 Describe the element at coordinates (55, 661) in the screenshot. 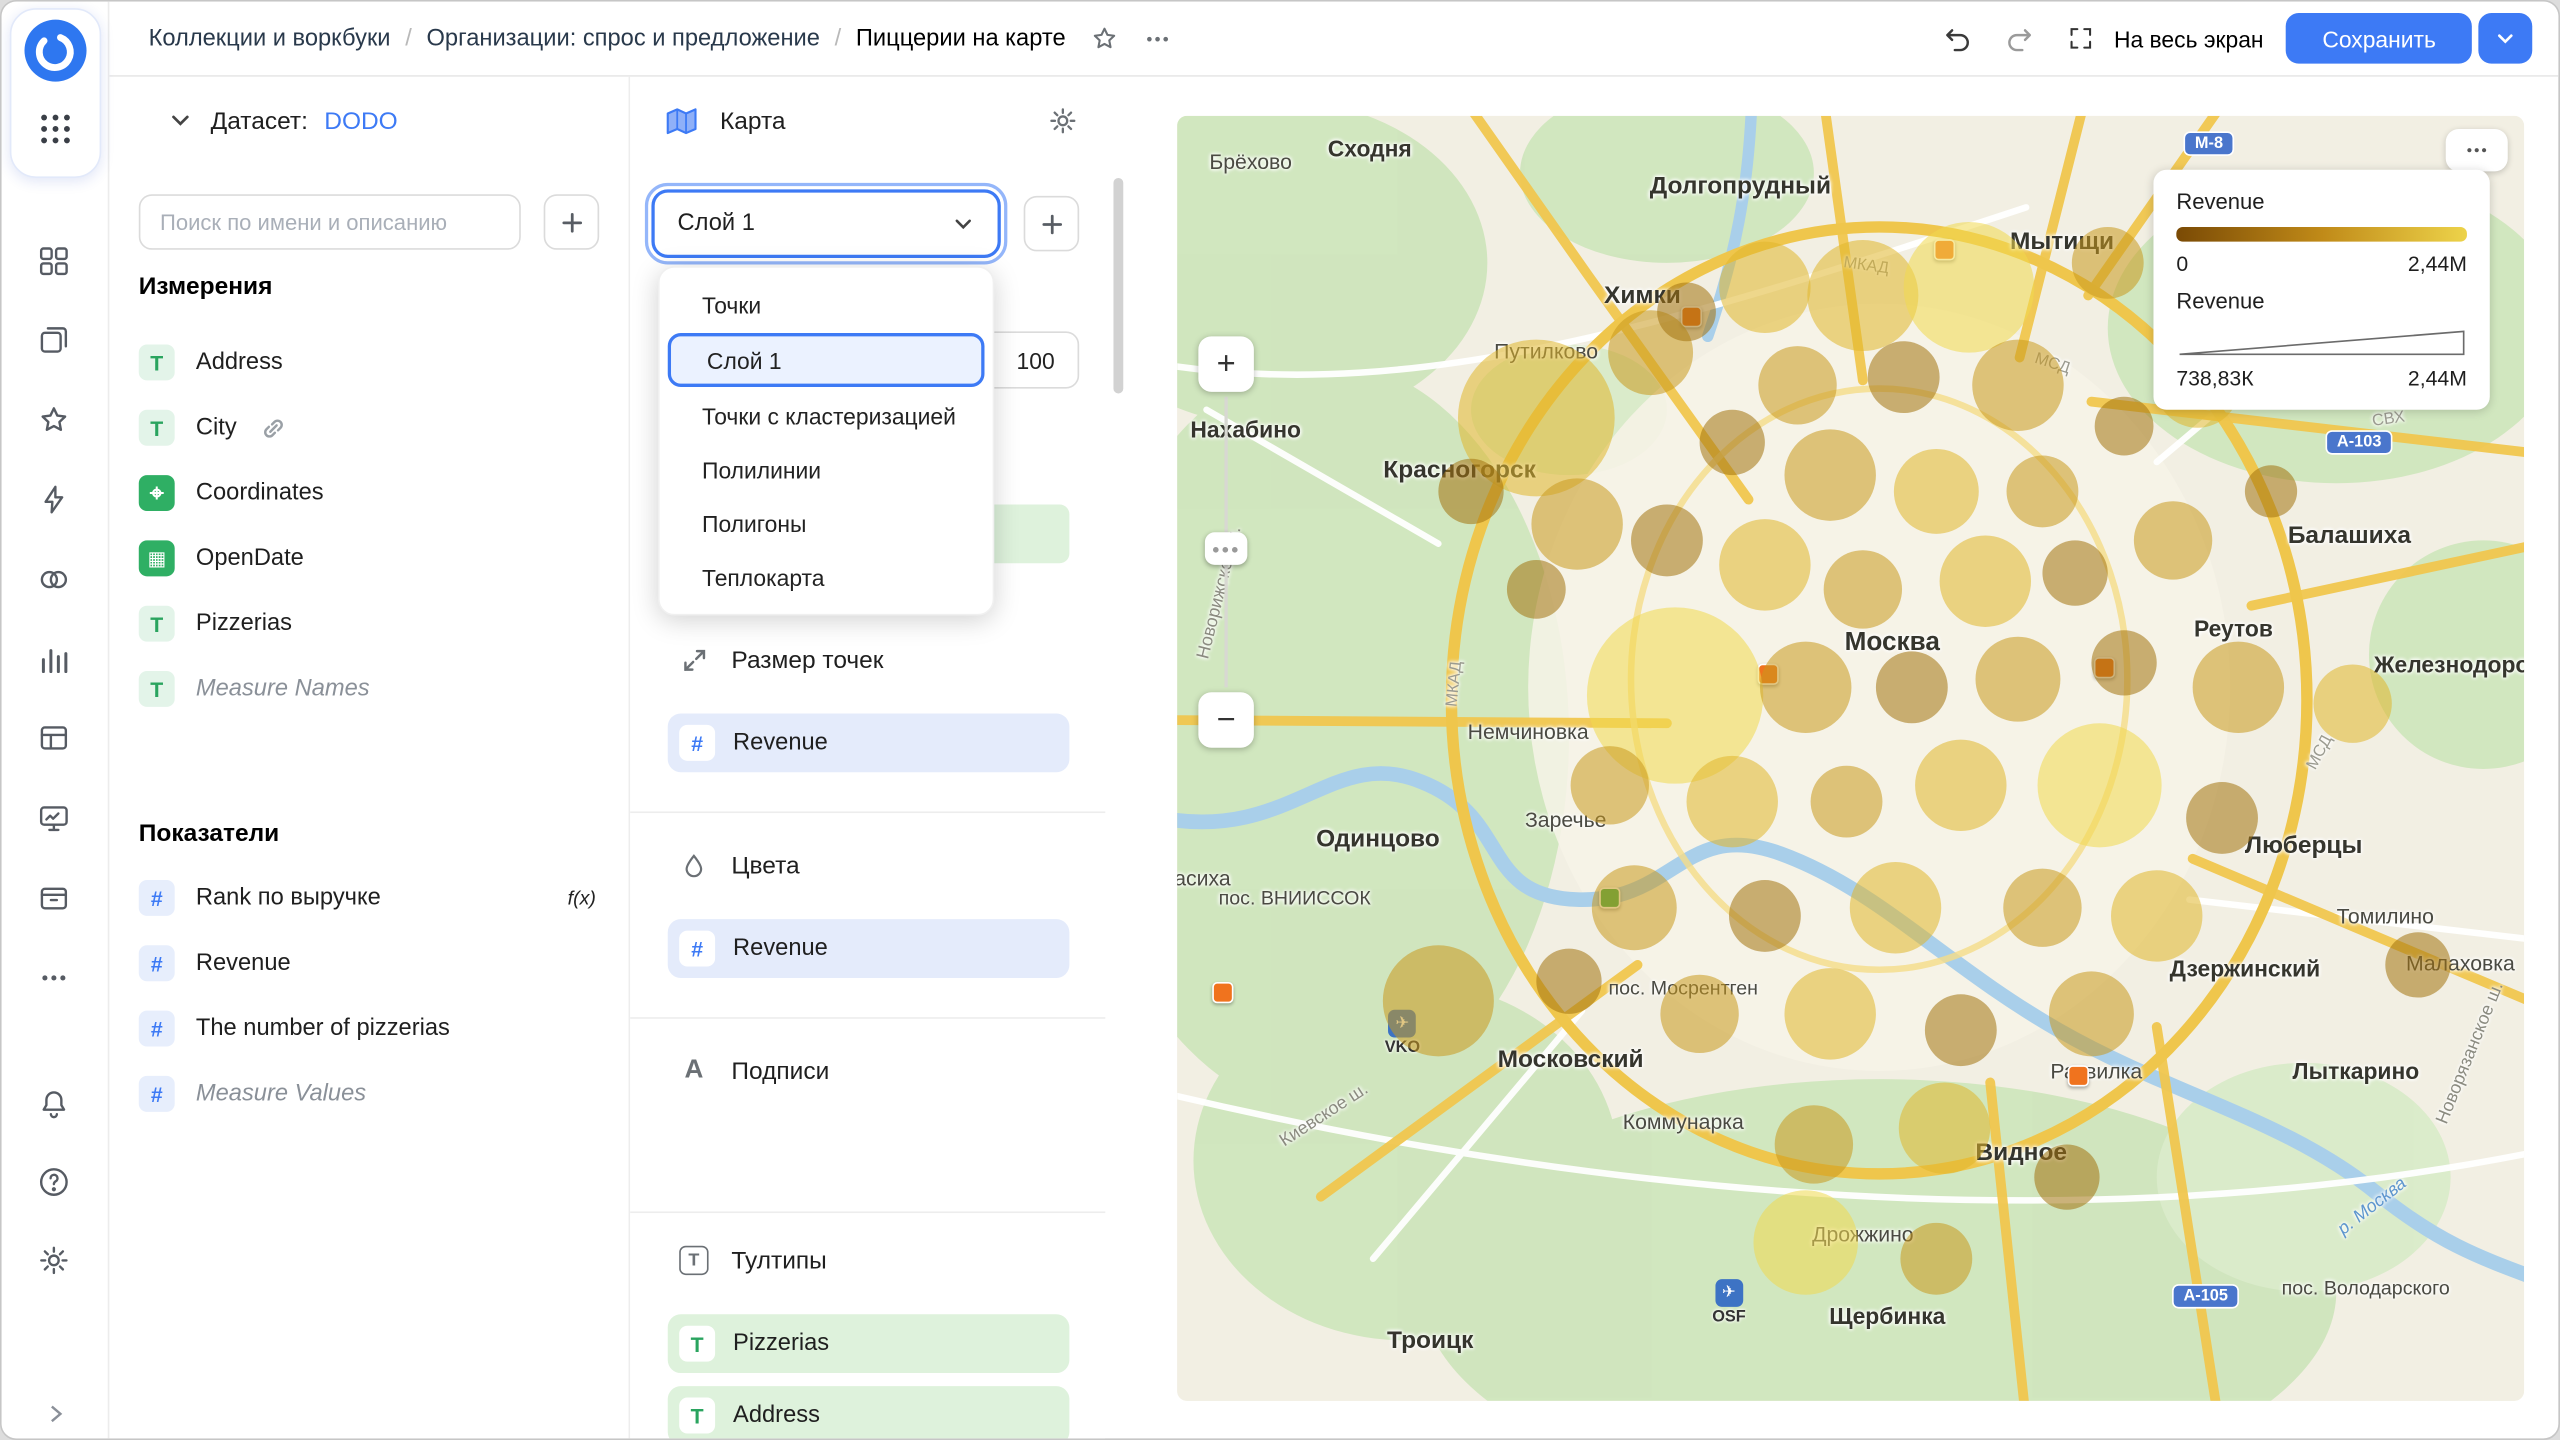

I see `charts-icon` at that location.